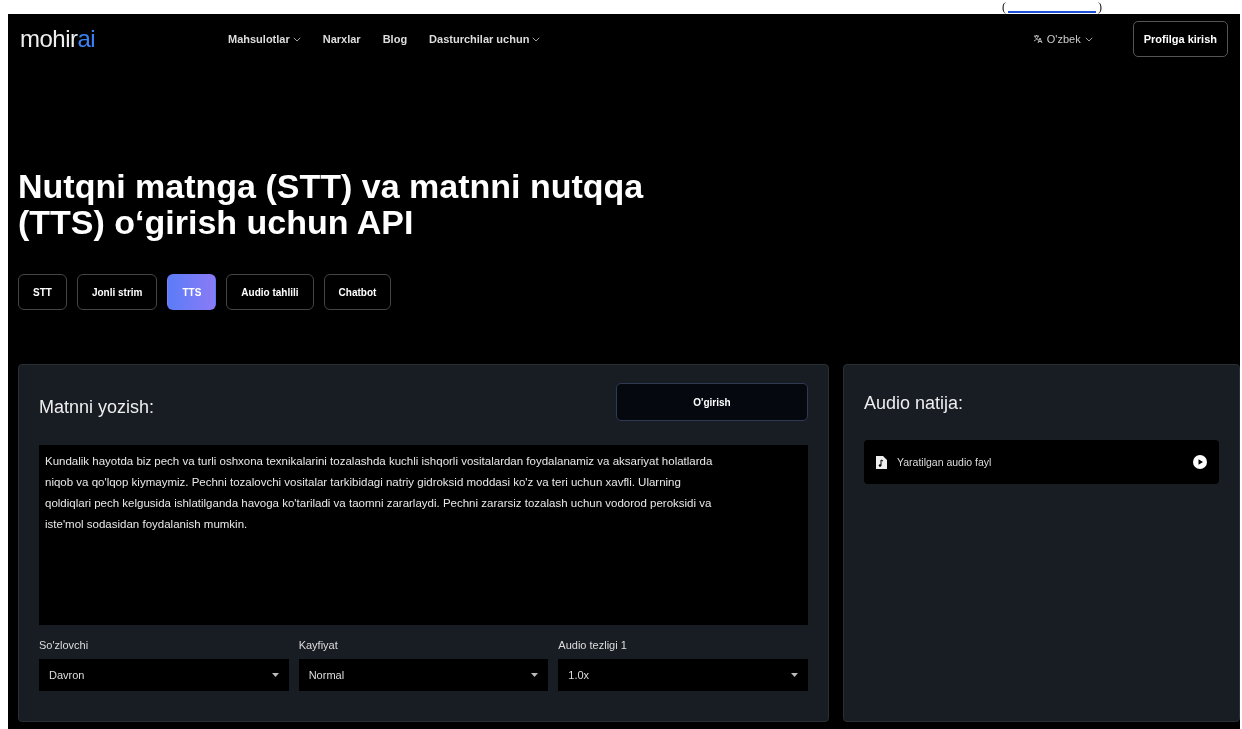  What do you see at coordinates (683, 675) in the screenshot?
I see `select-field: 1.0x` at bounding box center [683, 675].